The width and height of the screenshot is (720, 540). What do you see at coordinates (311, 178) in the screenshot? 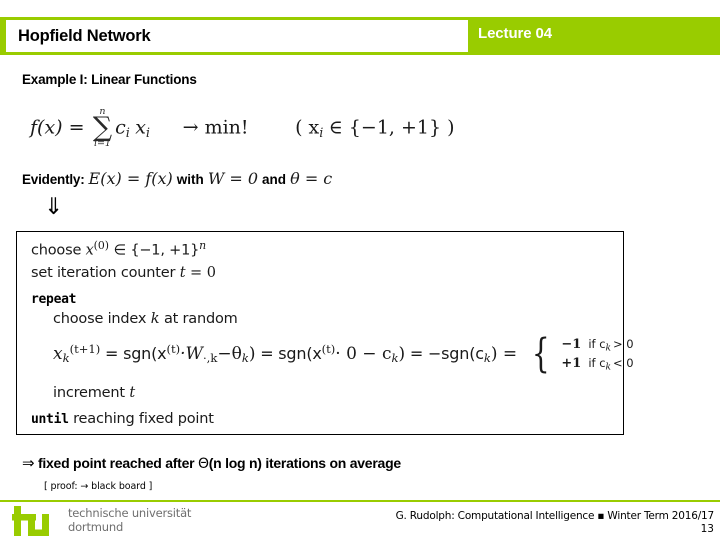
I see `evidently-theta-expression: θ = c` at bounding box center [311, 178].